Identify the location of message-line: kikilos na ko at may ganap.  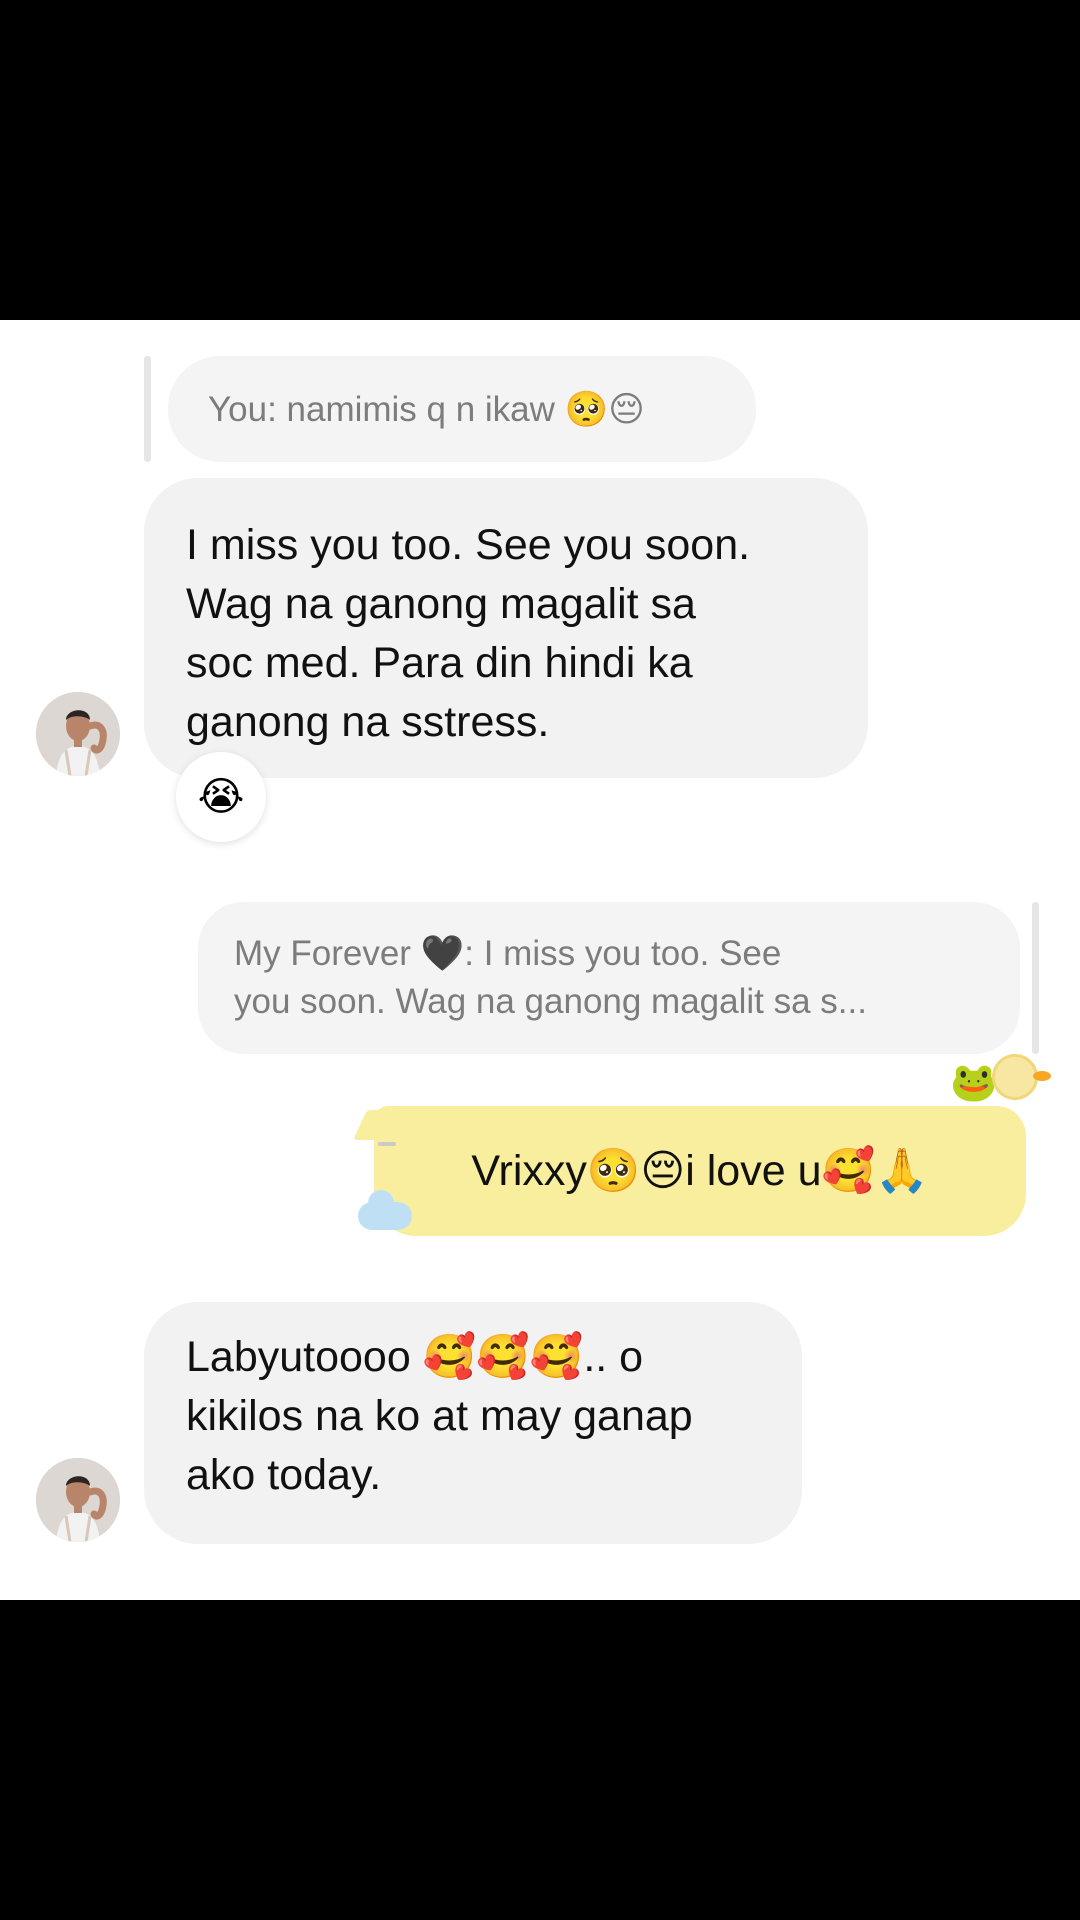
(439, 1416).